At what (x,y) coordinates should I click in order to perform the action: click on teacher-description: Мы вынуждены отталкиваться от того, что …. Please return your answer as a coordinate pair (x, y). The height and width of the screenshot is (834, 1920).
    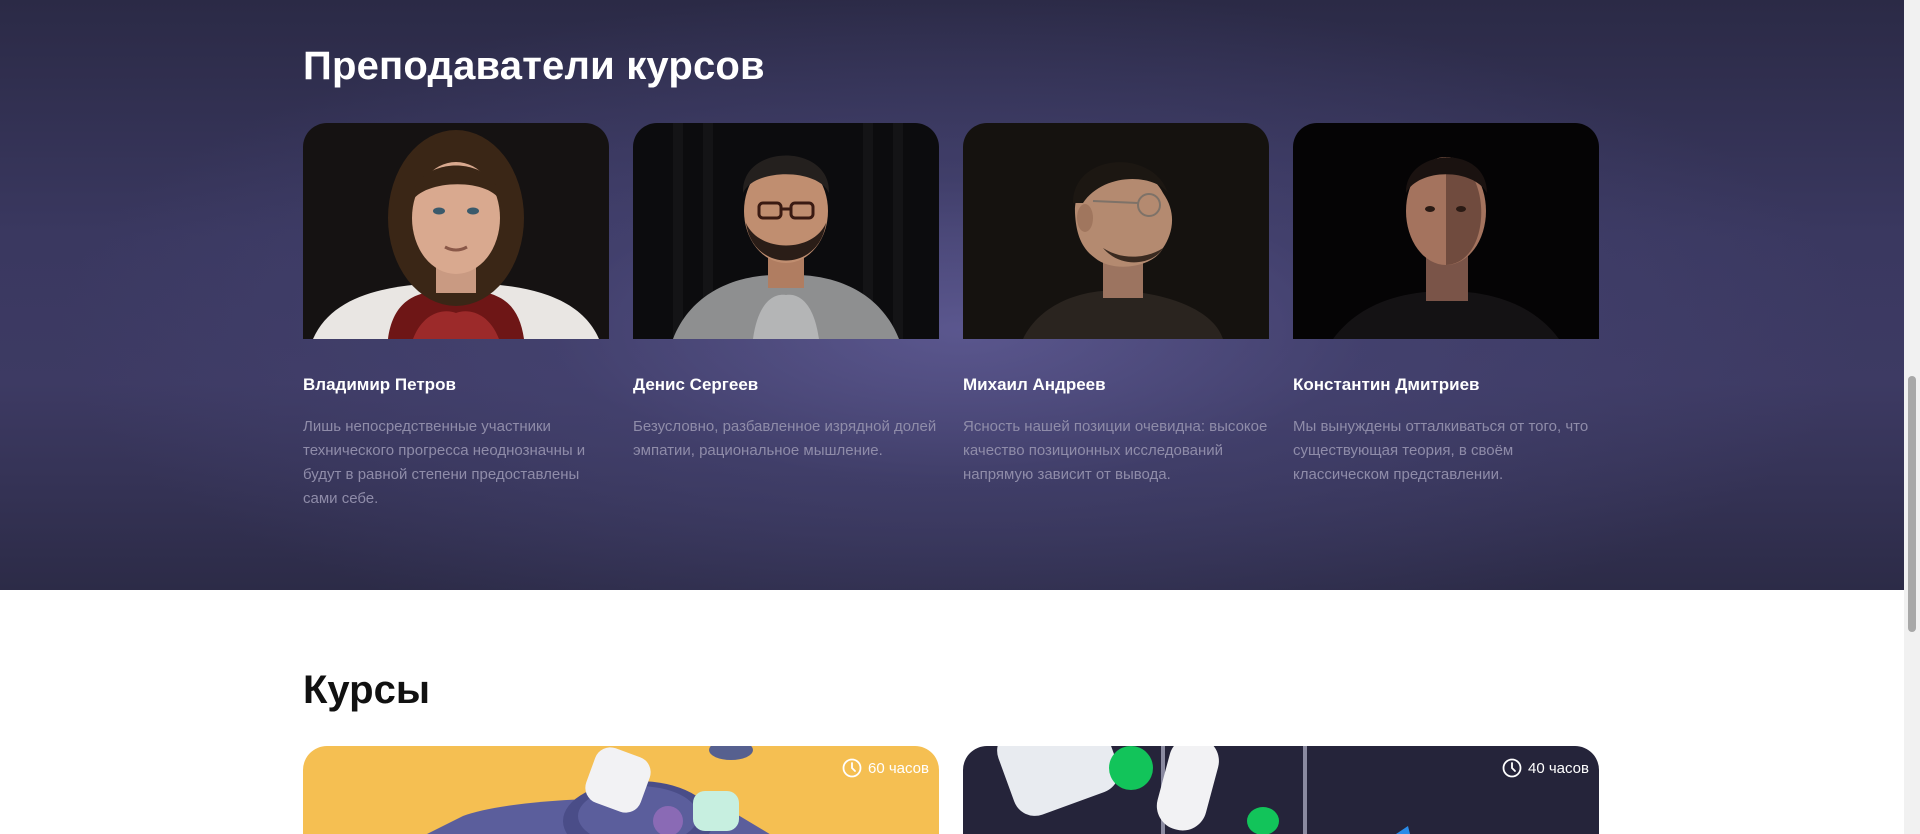
    Looking at the image, I should click on (1441, 450).